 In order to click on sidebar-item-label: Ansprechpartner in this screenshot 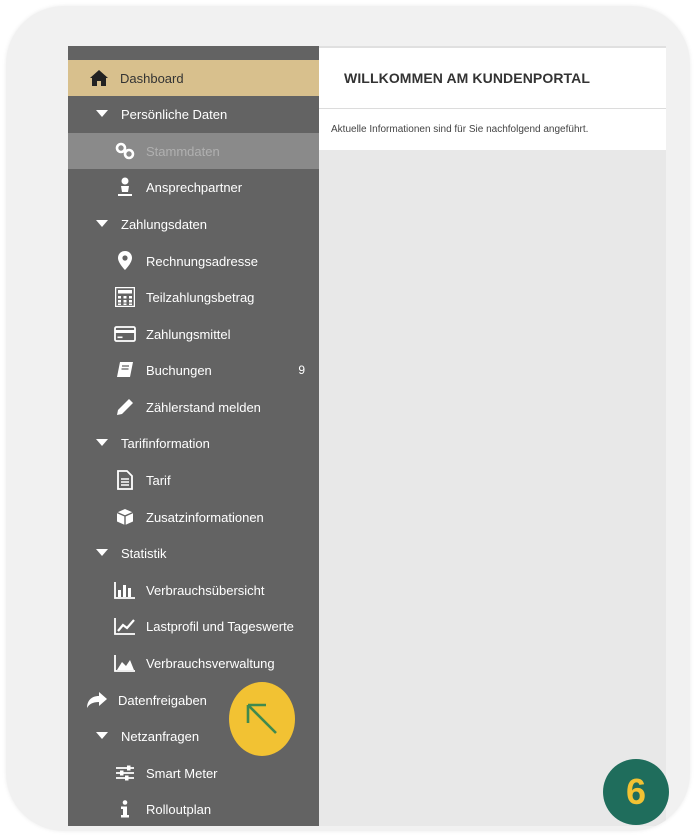, I will do `click(194, 187)`.